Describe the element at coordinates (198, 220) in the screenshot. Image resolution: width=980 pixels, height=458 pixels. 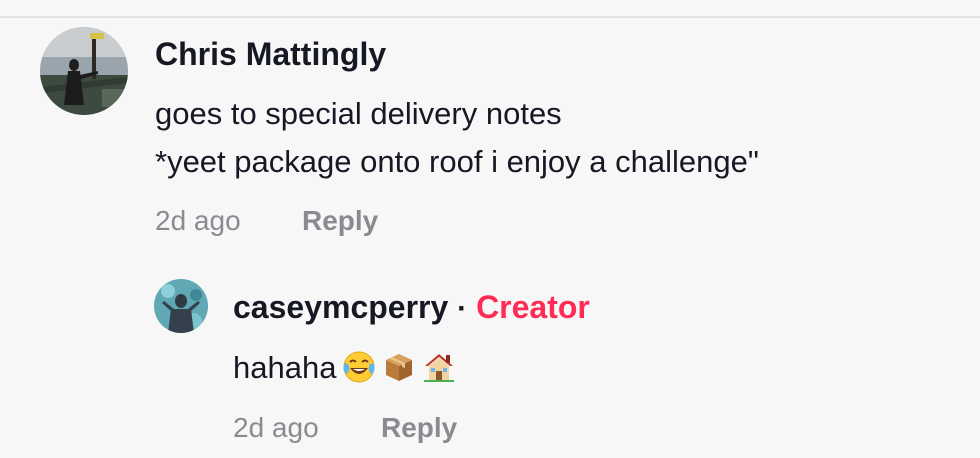
I see `comment-timestamp: 2d ago` at that location.